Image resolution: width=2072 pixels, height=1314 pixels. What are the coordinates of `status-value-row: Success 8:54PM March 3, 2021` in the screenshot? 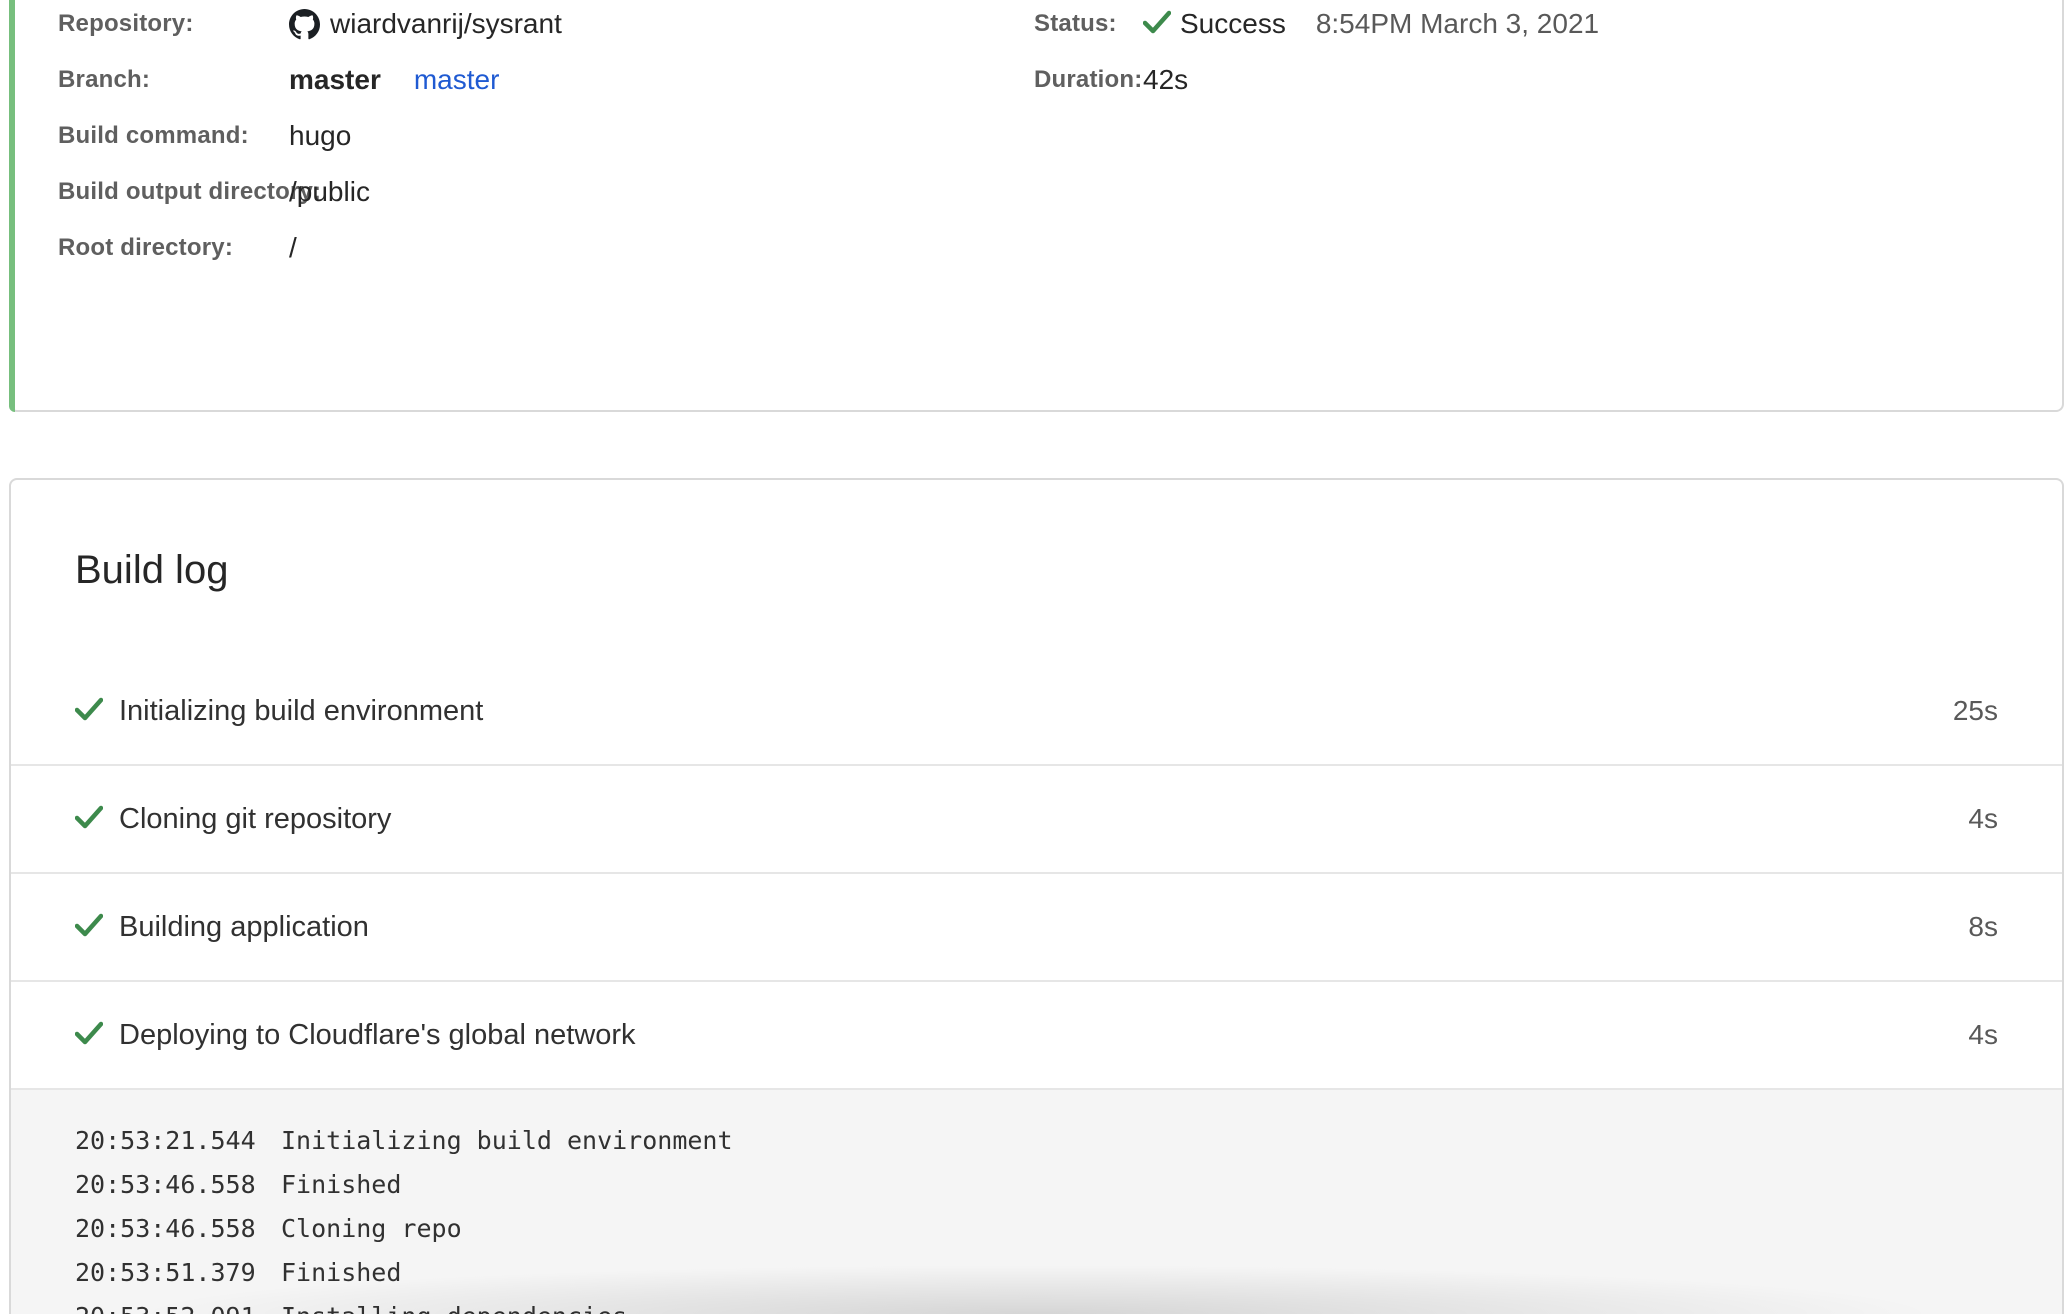 It's located at (1371, 24).